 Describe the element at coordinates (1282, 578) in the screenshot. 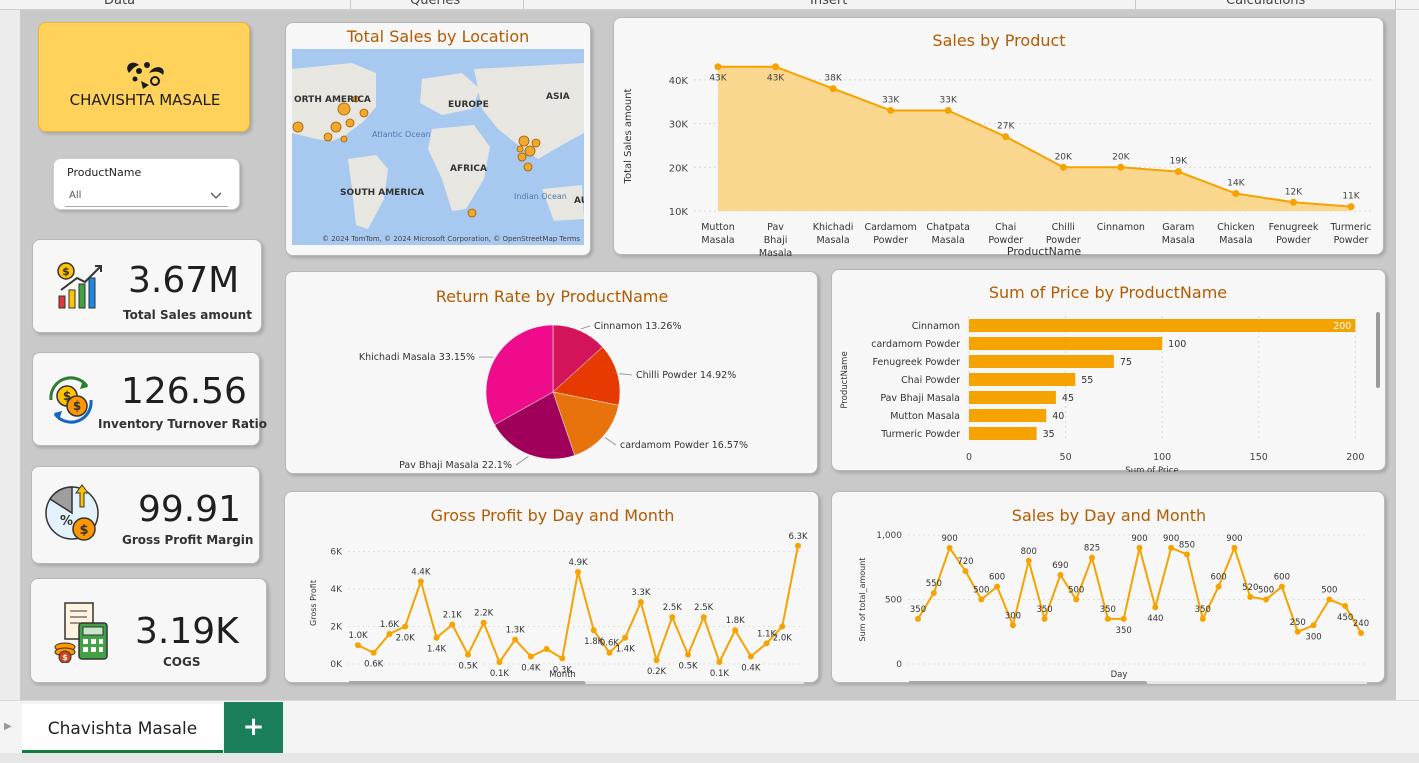

I see `data-label: 600` at that location.